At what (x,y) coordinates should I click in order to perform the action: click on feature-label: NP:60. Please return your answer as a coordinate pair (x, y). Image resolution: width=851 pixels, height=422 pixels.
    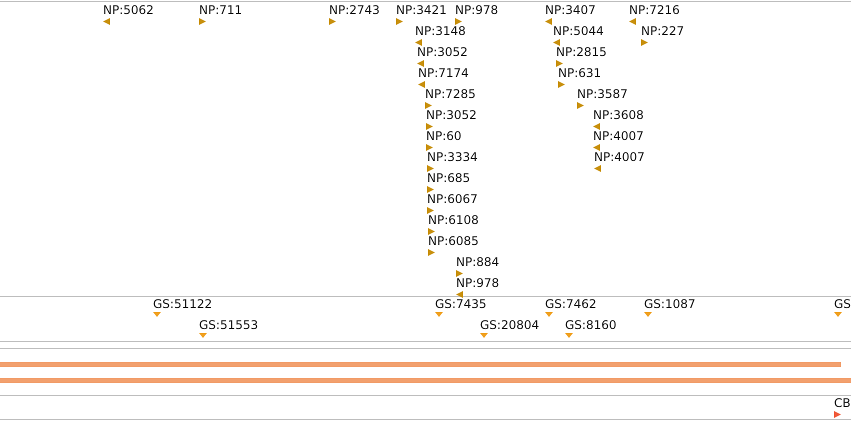
    Looking at the image, I should click on (444, 136).